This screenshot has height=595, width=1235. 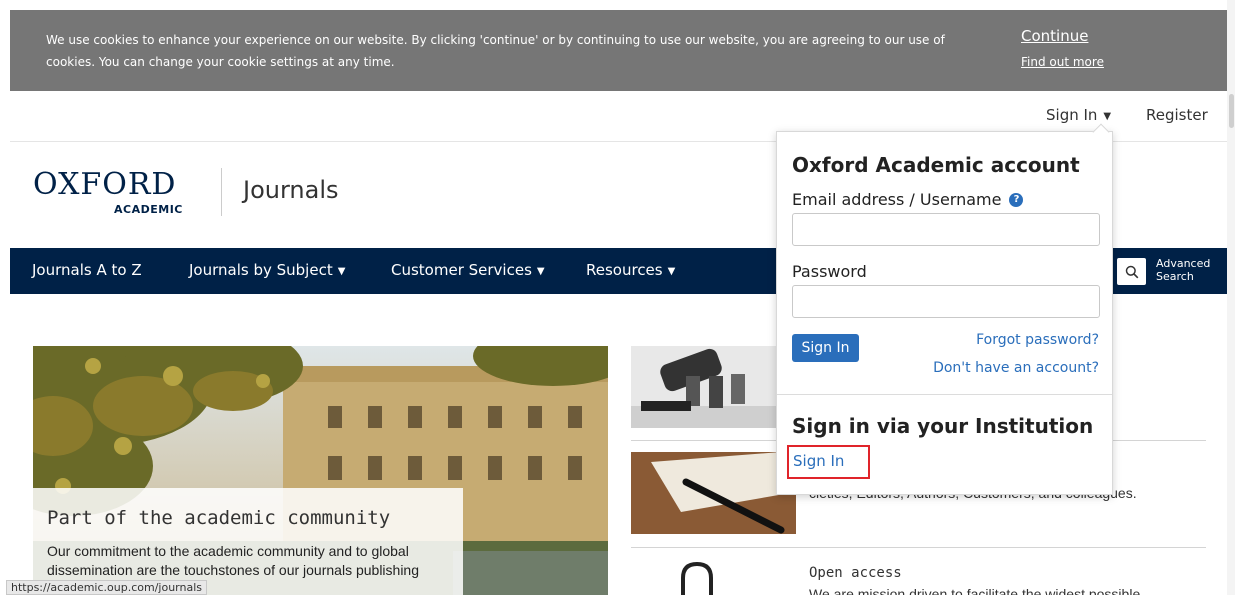 What do you see at coordinates (461, 270) in the screenshot?
I see `nav-item-label: Customer Services` at bounding box center [461, 270].